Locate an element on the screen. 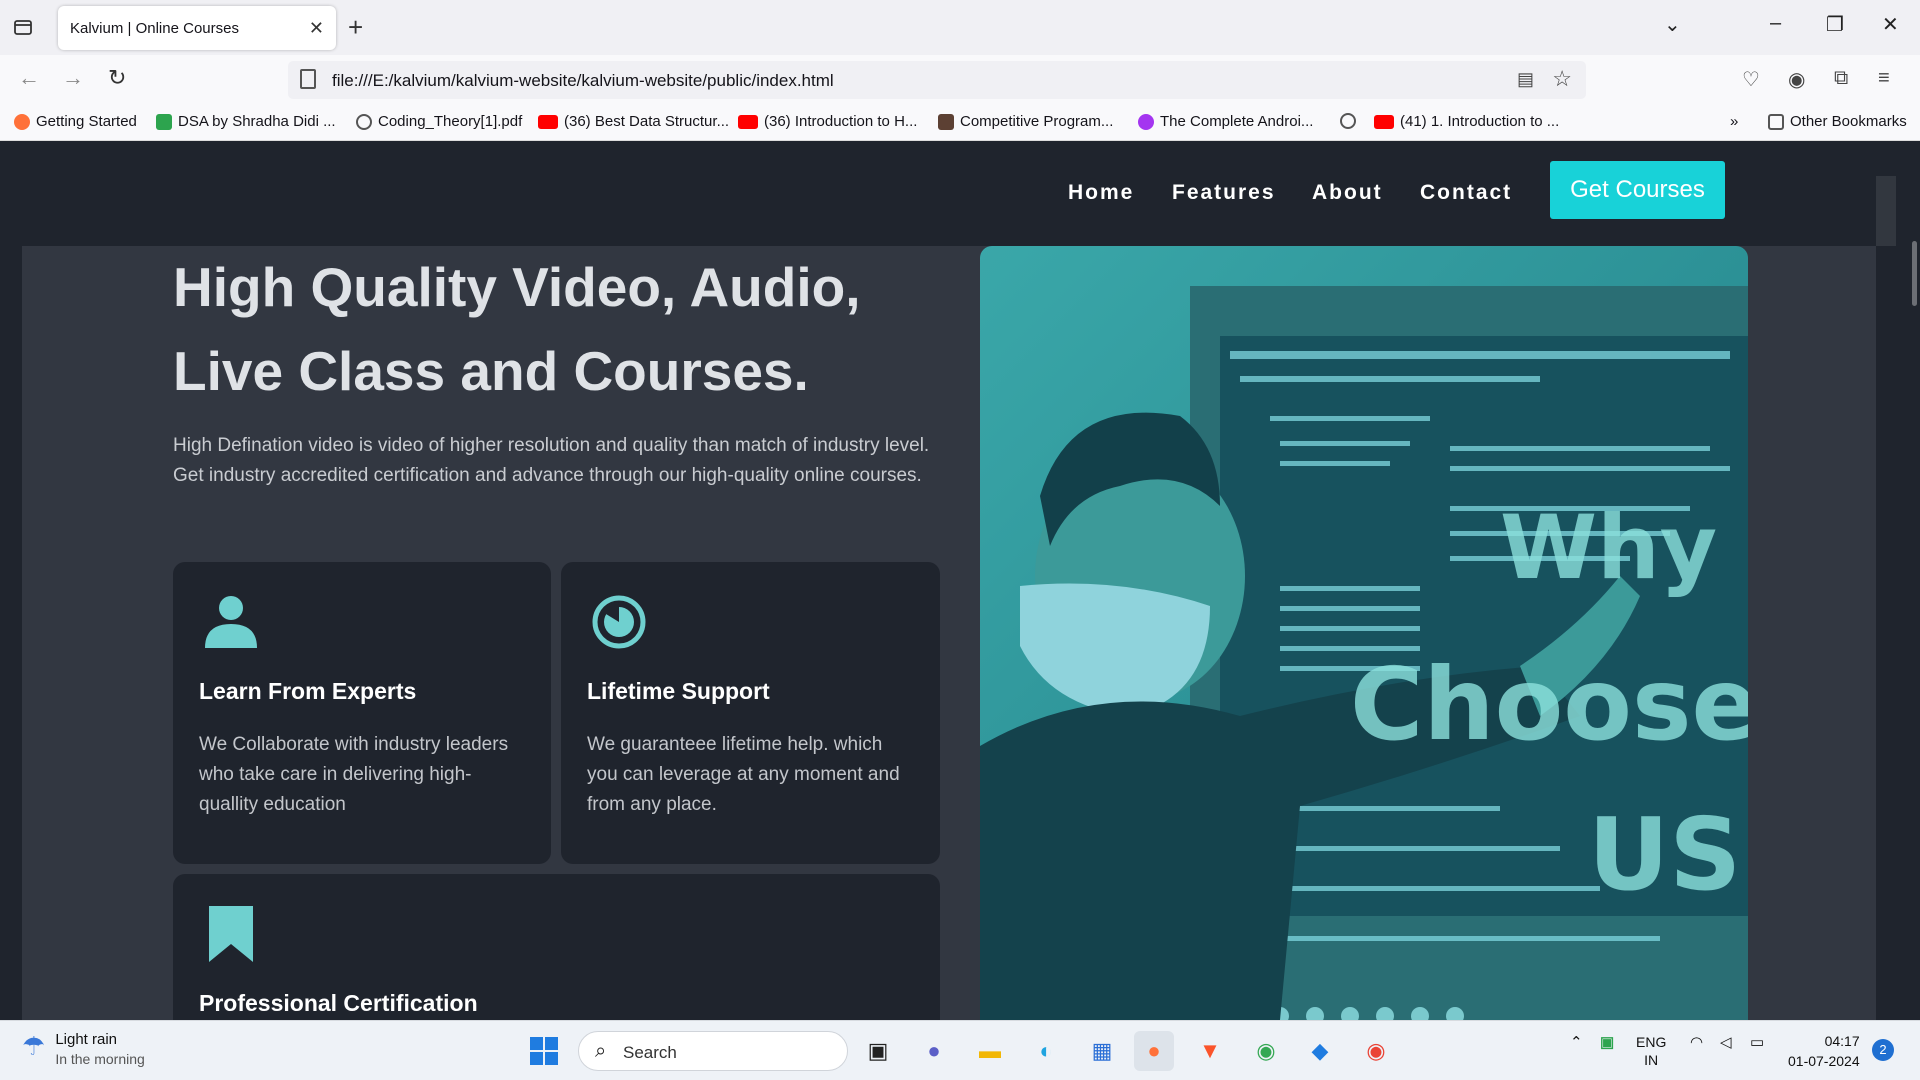 The width and height of the screenshot is (1920, 1080). feature-card-certification: Professional Certification is located at coordinates (556, 947).